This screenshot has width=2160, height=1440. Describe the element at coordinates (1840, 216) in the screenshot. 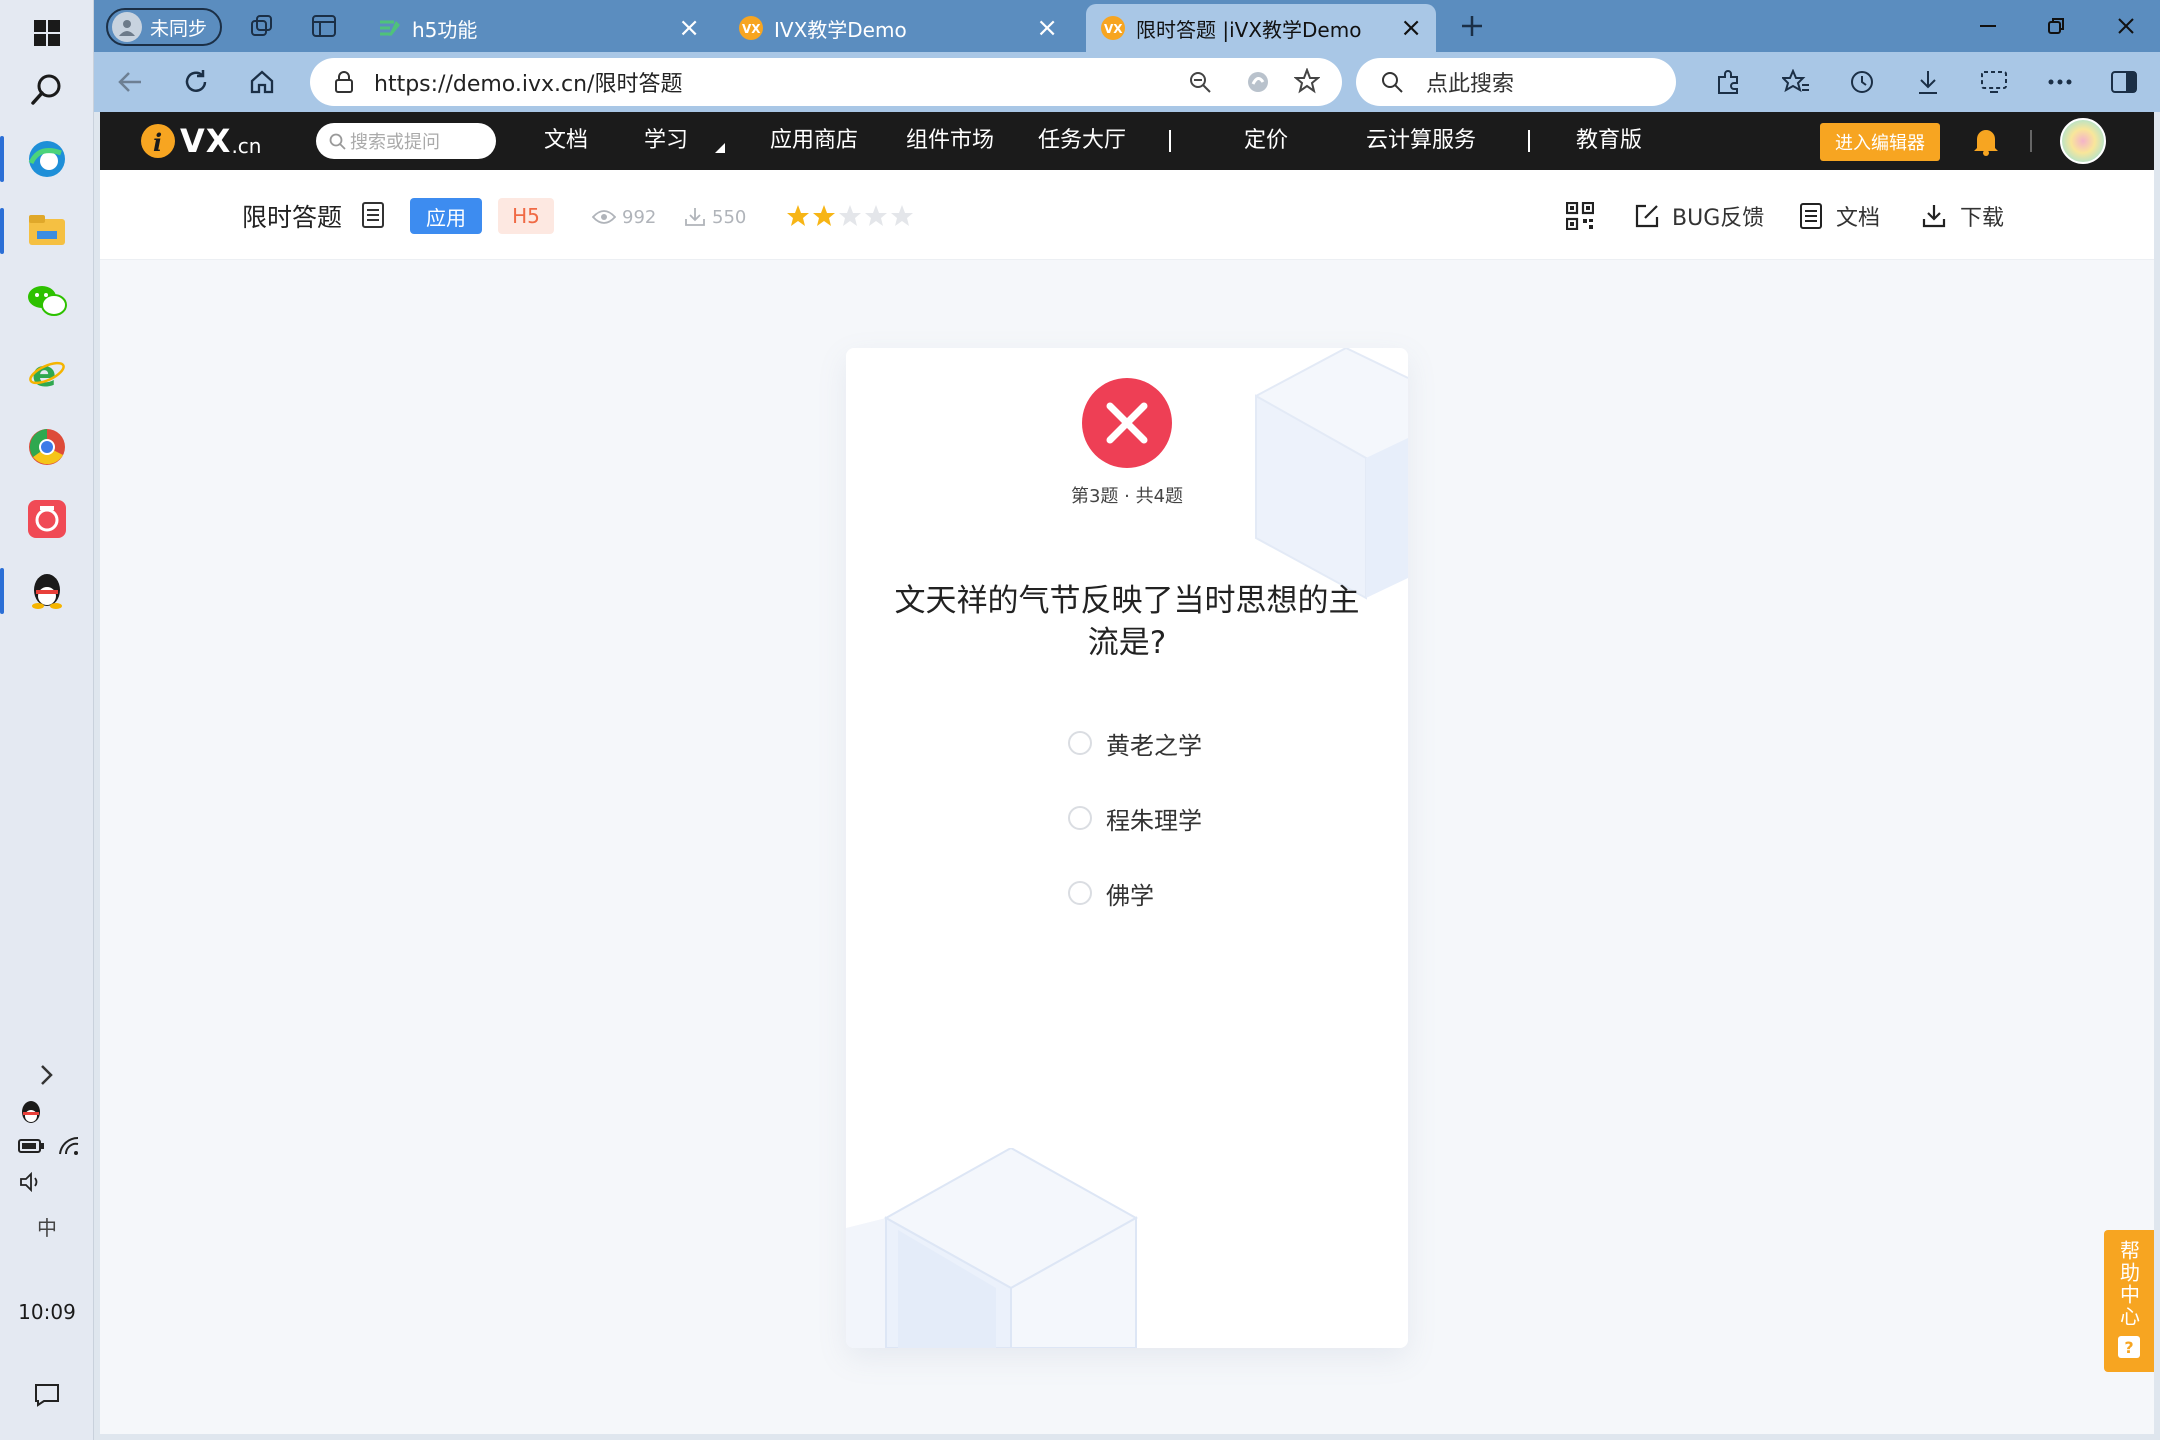

I see `docs-button: 文档` at that location.